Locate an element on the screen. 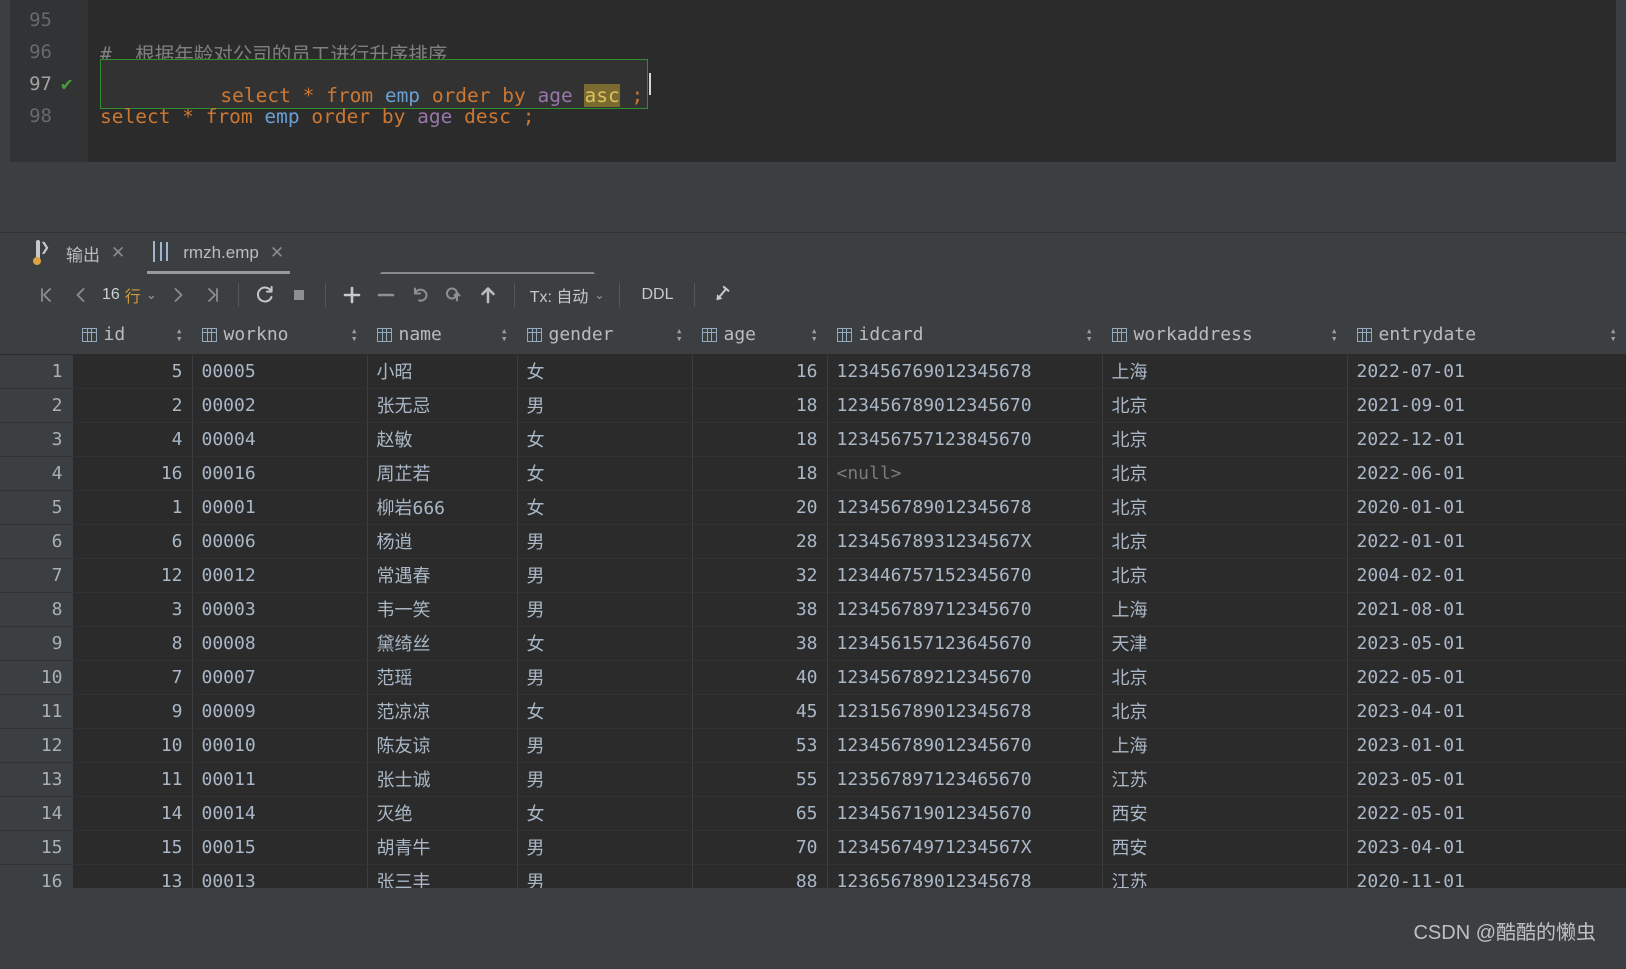  add-row-icon is located at coordinates (352, 295).